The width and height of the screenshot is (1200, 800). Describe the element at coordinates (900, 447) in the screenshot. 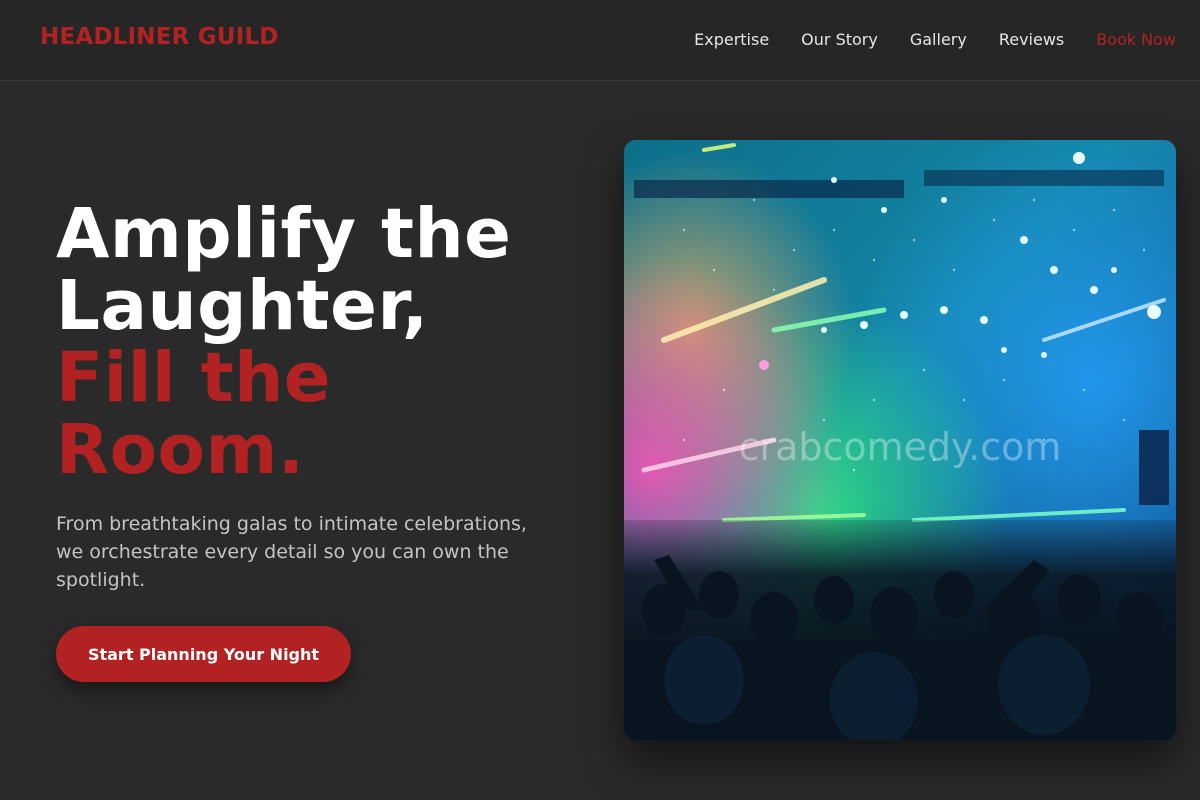

I see `image-watermark: crabcomedy.com` at that location.